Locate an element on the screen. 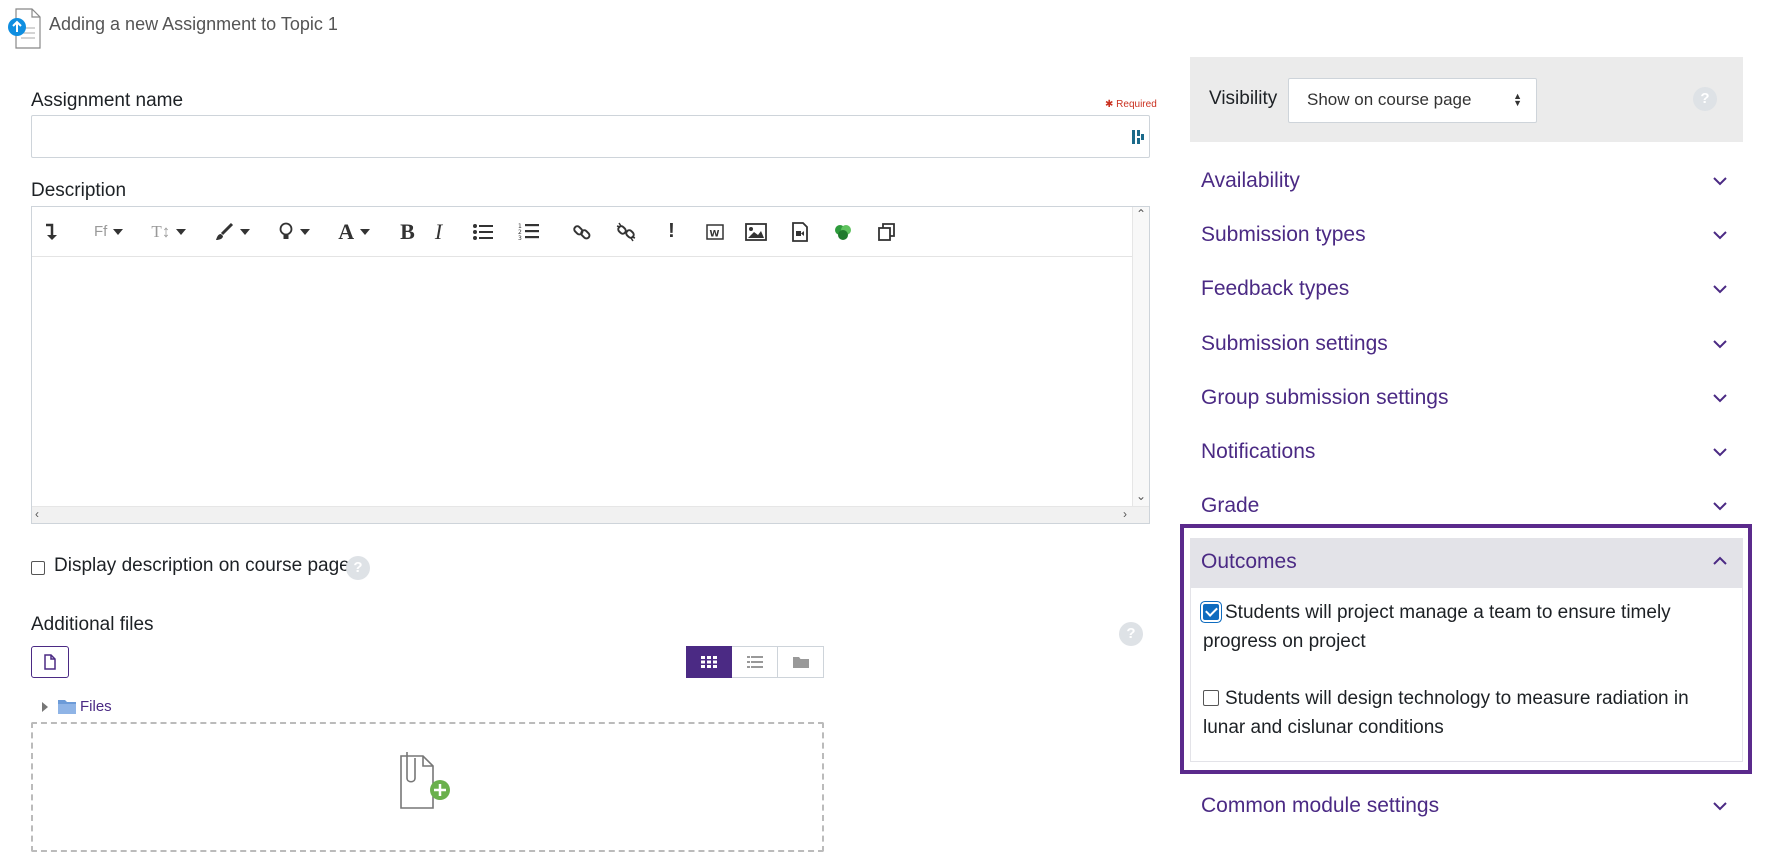 This screenshot has width=1768, height=852. word-import-button: W is located at coordinates (715, 232).